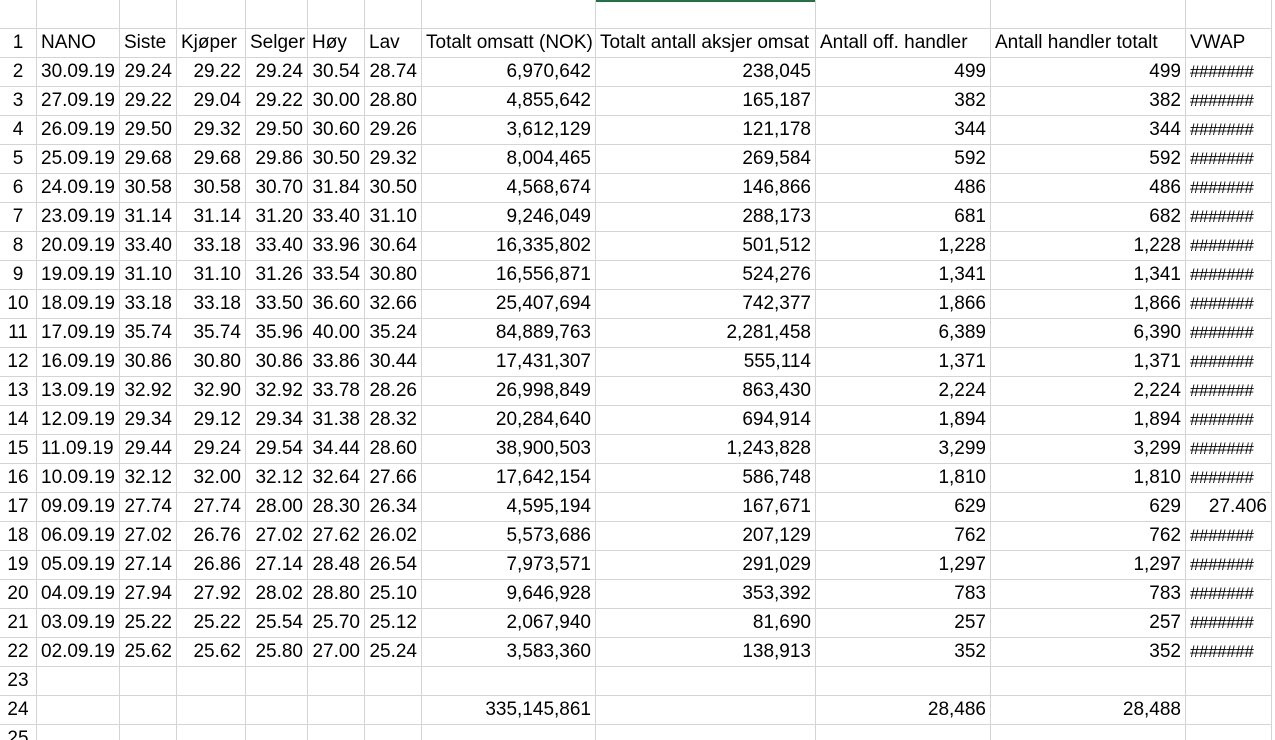  What do you see at coordinates (336, 43) in the screenshot?
I see `sheet-cell: Høy` at bounding box center [336, 43].